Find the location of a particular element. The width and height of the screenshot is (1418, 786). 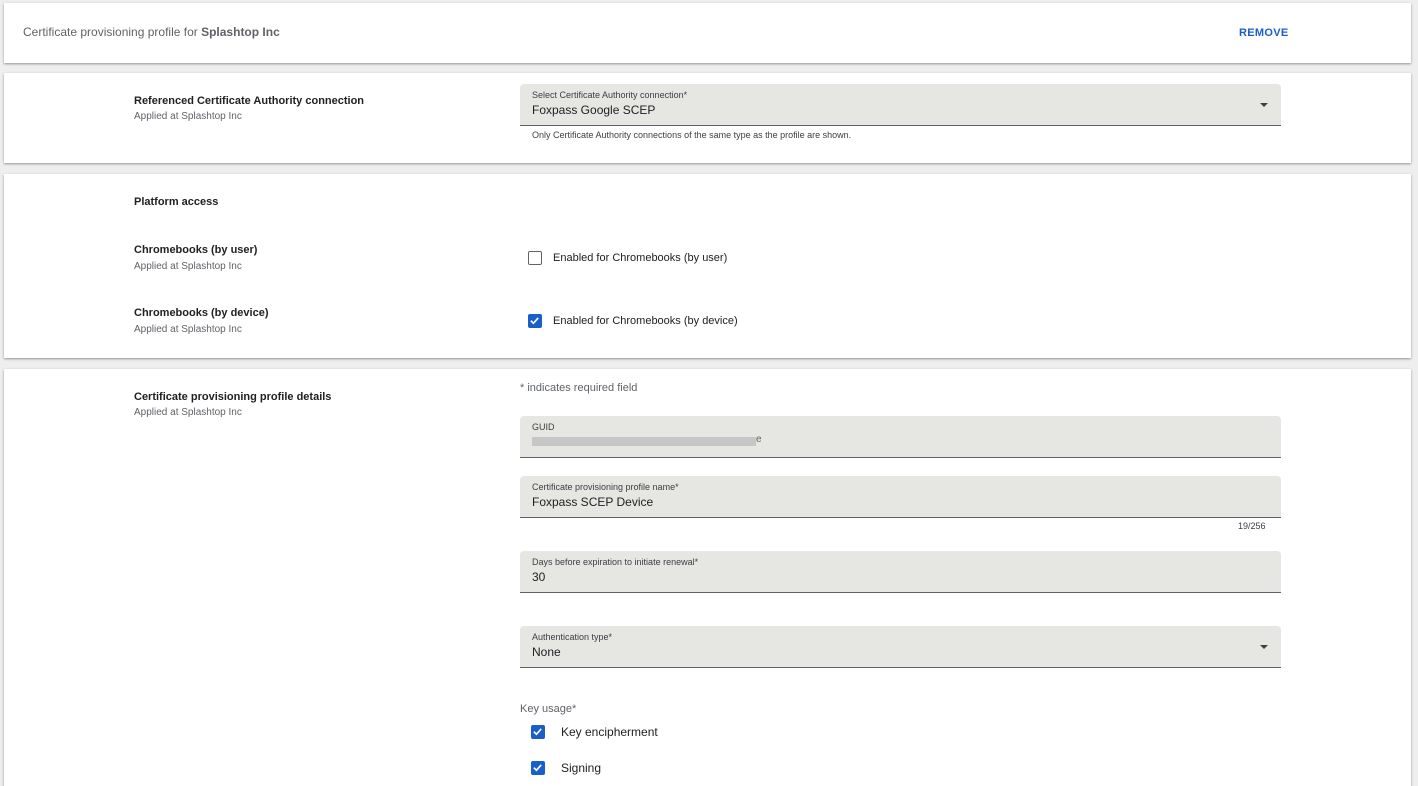

ca-select-value: Foxpass Google SCEP is located at coordinates (594, 110).